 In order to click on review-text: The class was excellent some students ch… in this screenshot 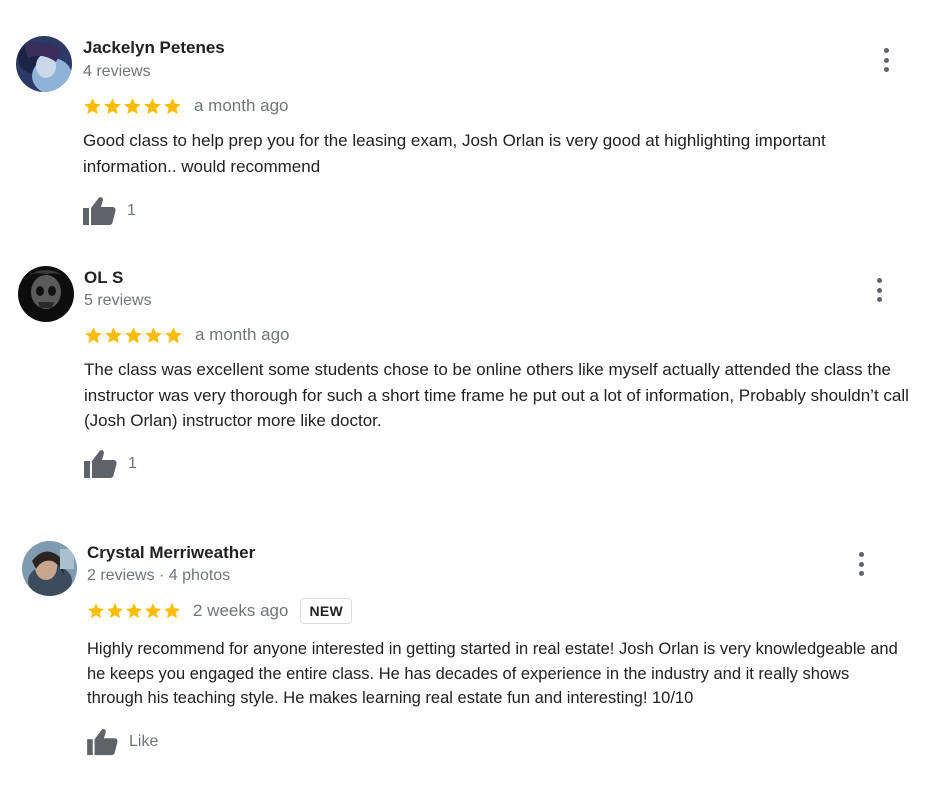, I will do `click(496, 395)`.